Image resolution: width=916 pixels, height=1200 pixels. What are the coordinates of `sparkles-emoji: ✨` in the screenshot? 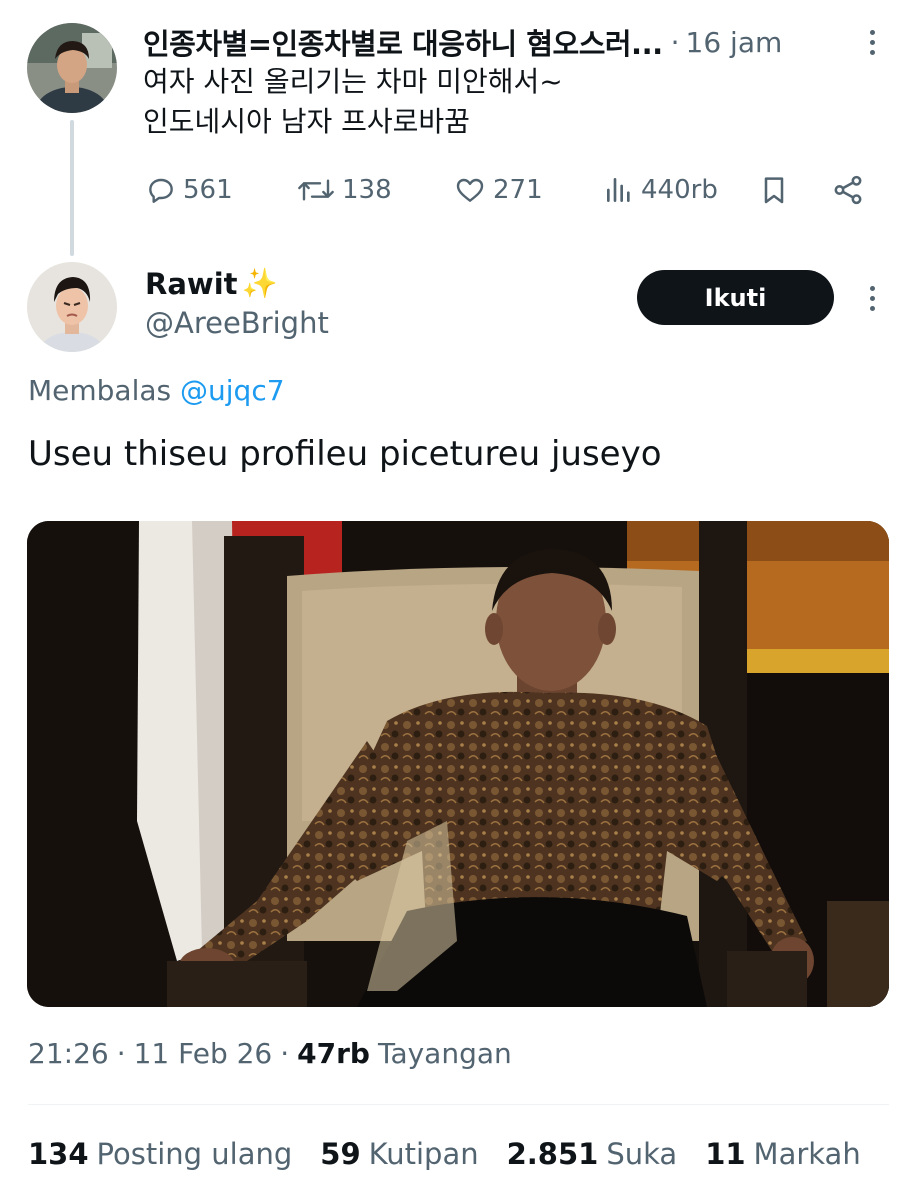 It's located at (259, 283).